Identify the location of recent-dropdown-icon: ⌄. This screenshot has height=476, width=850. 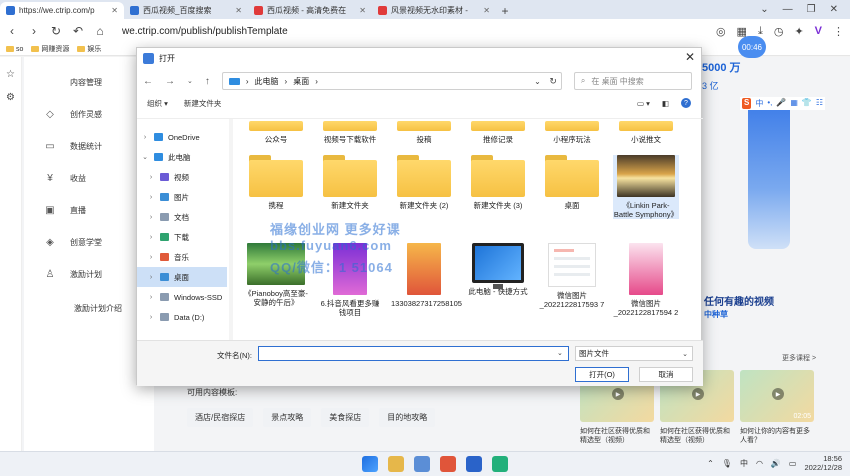
(190, 81).